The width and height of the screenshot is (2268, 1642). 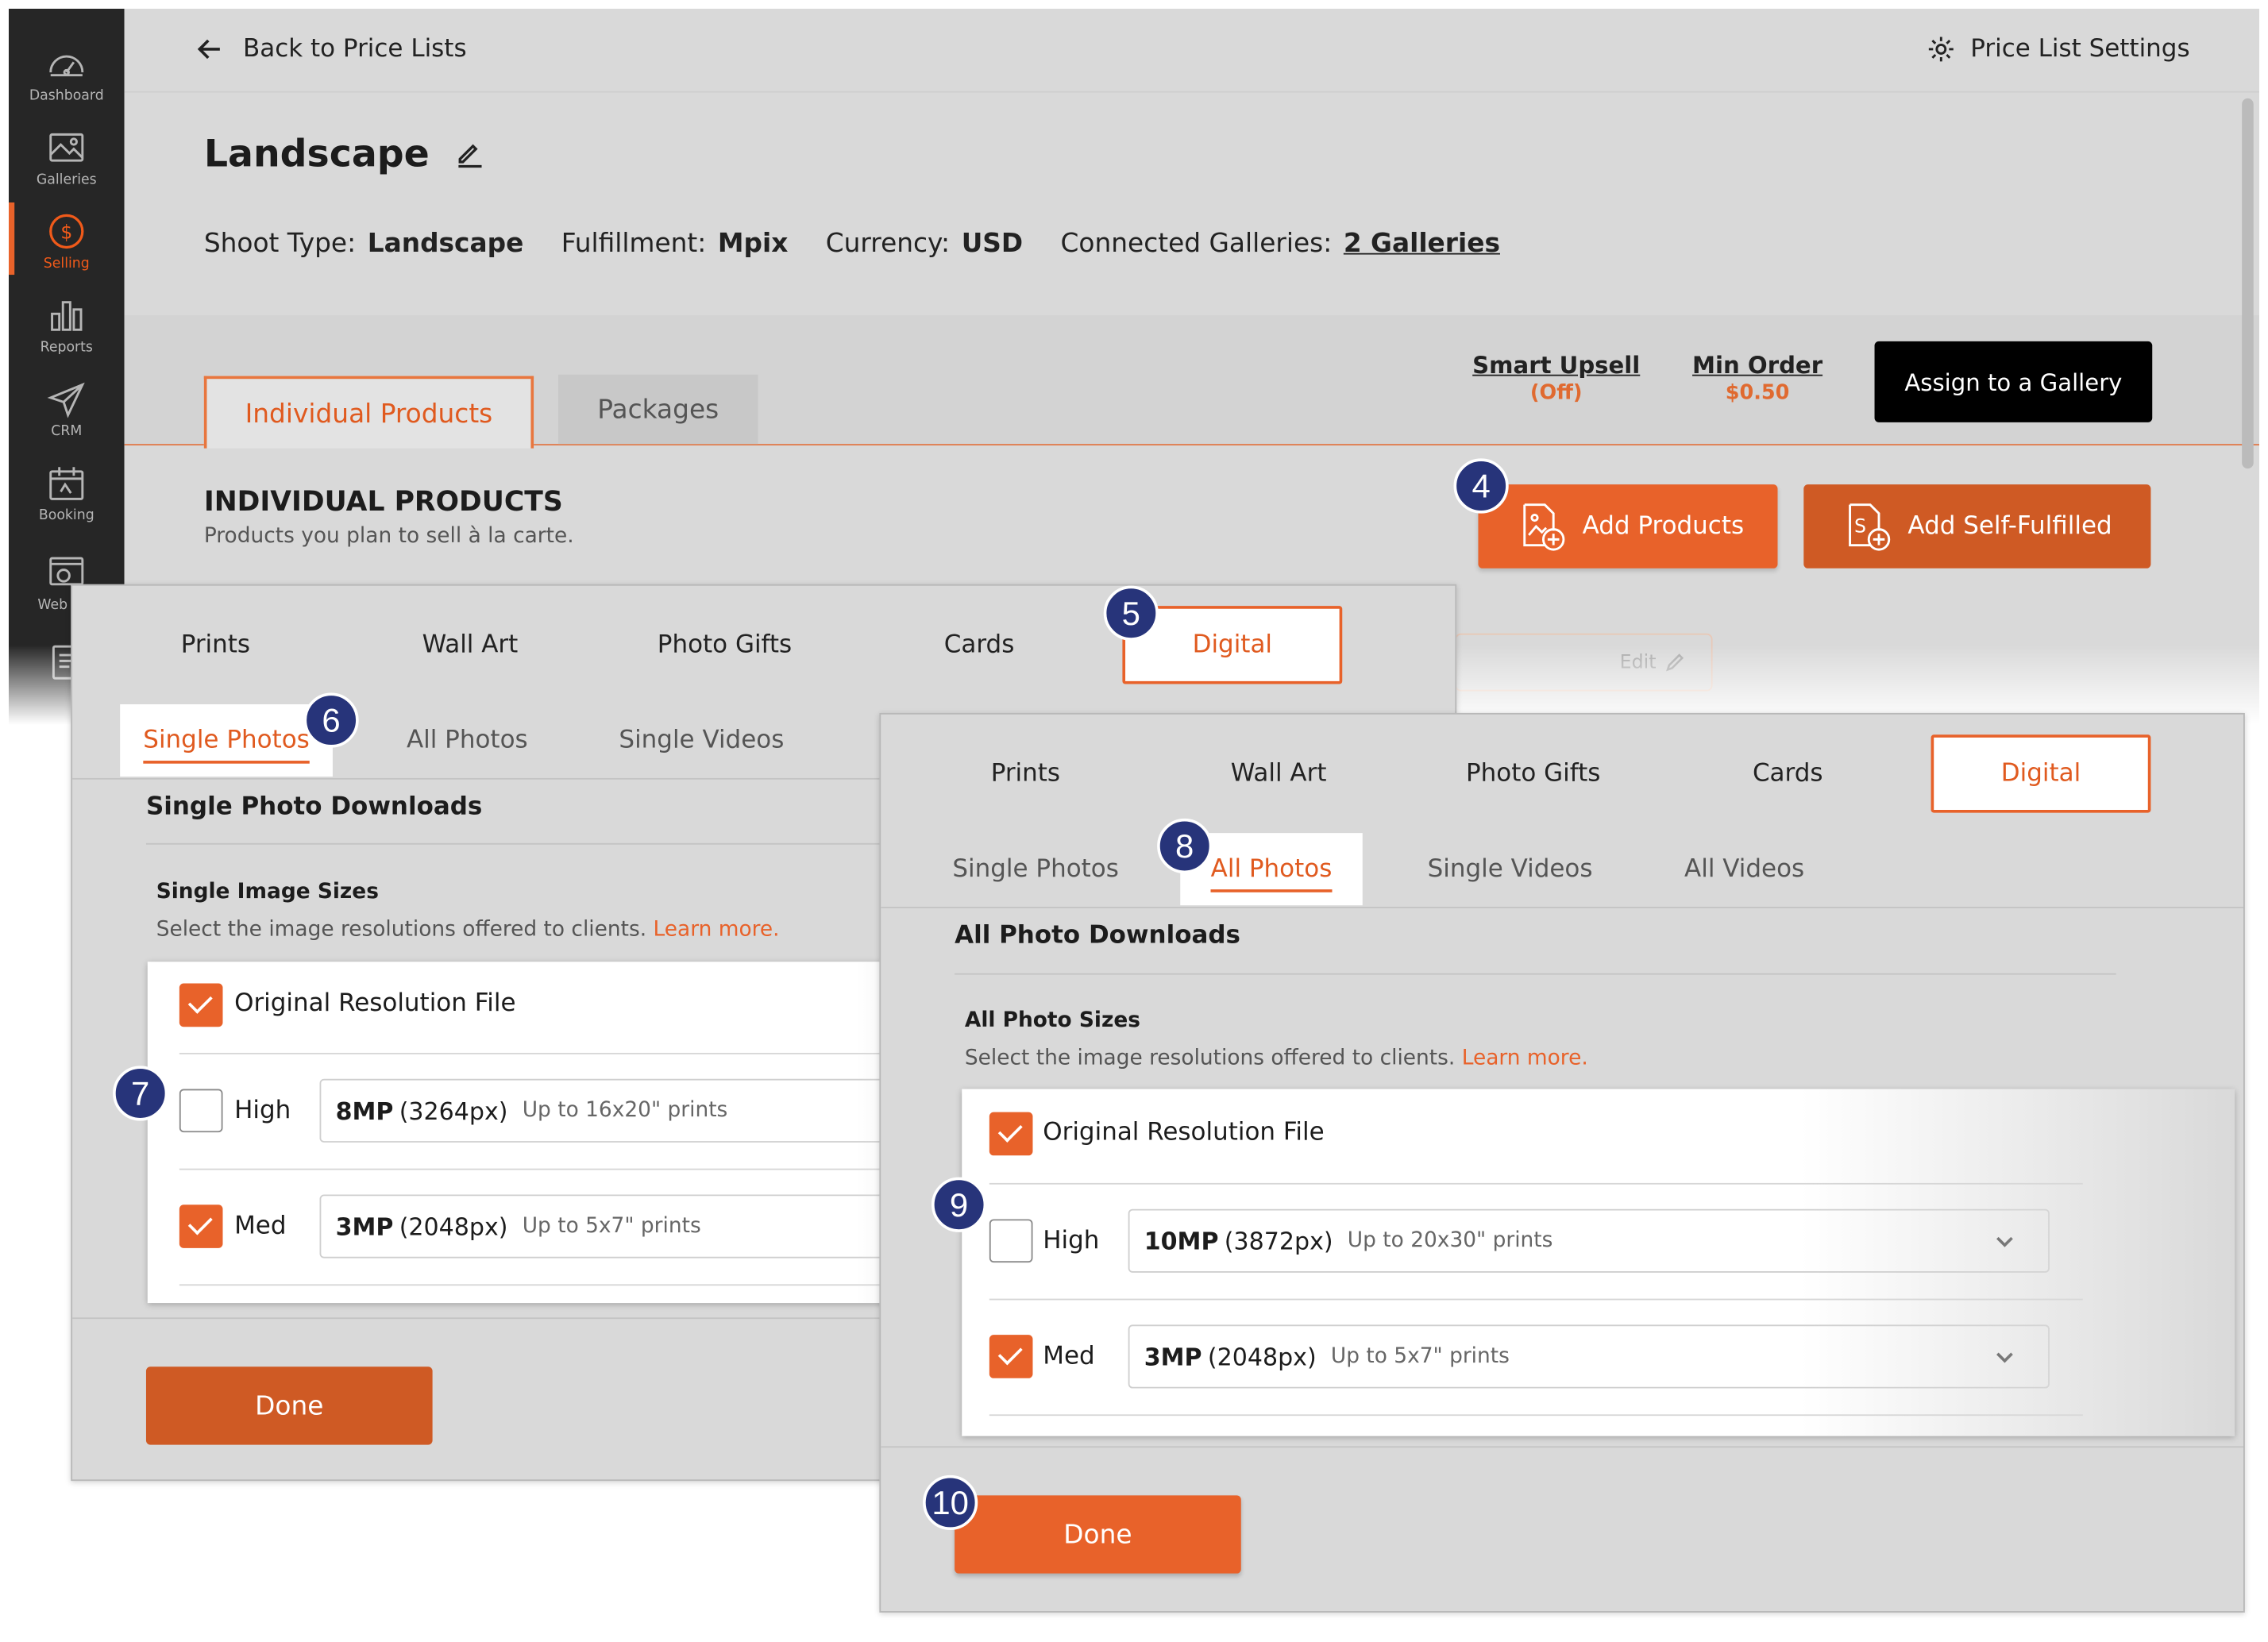 I want to click on add-self-fulfilled-icon: S, so click(x=1870, y=527).